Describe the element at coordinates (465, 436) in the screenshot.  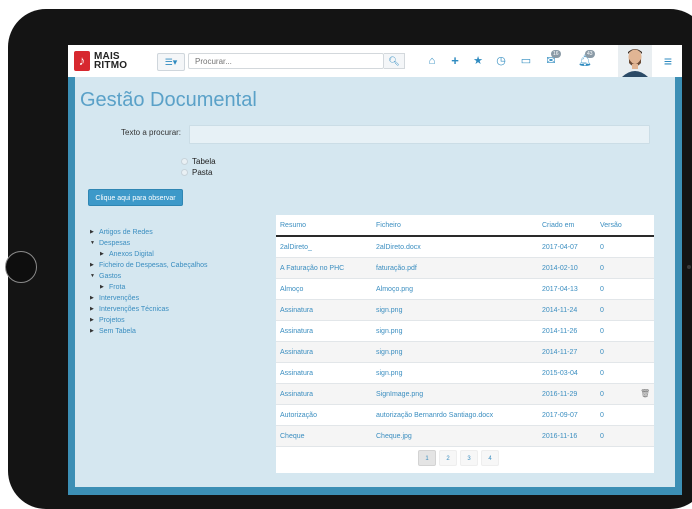
I see `table-row: Cheque Cheque.jpg 2016-11-16 0` at that location.